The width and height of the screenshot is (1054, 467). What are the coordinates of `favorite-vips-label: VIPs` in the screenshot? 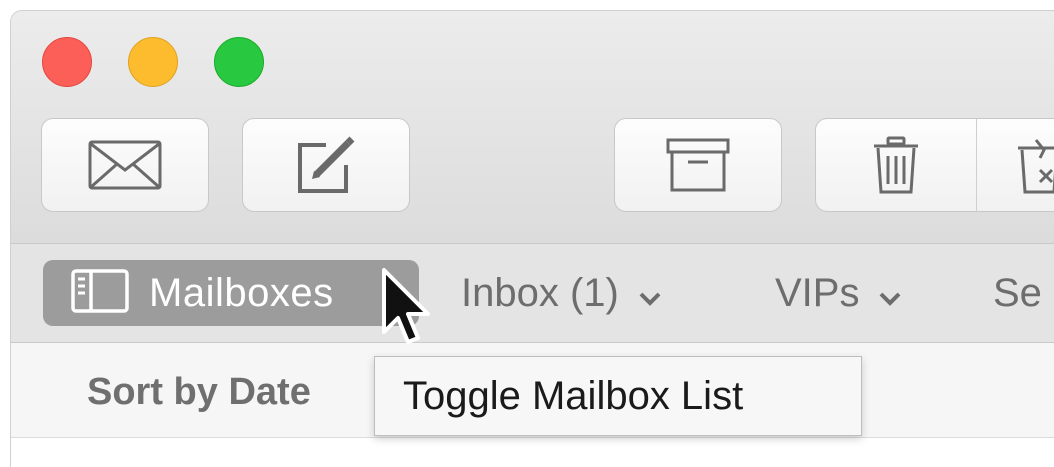 It's located at (817, 292).